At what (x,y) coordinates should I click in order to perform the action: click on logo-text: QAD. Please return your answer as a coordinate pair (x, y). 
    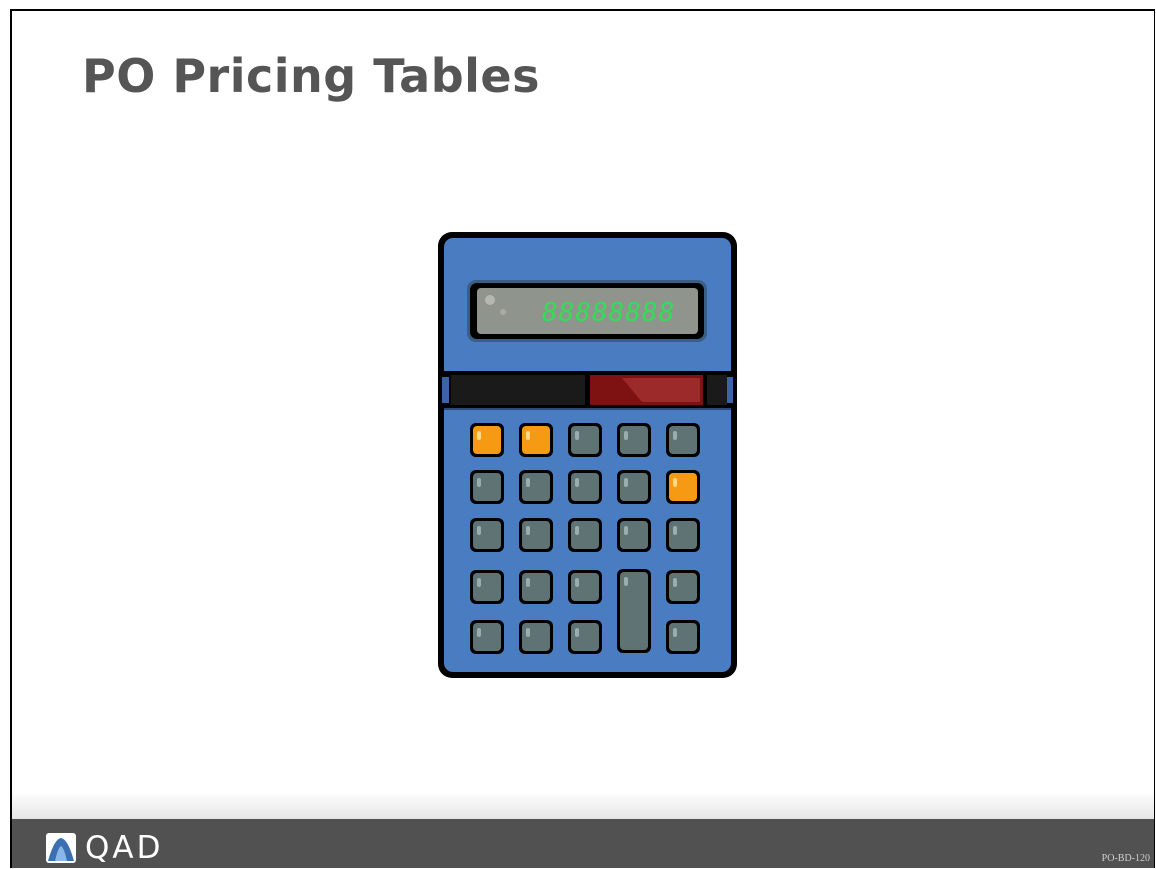
    Looking at the image, I should click on (124, 848).